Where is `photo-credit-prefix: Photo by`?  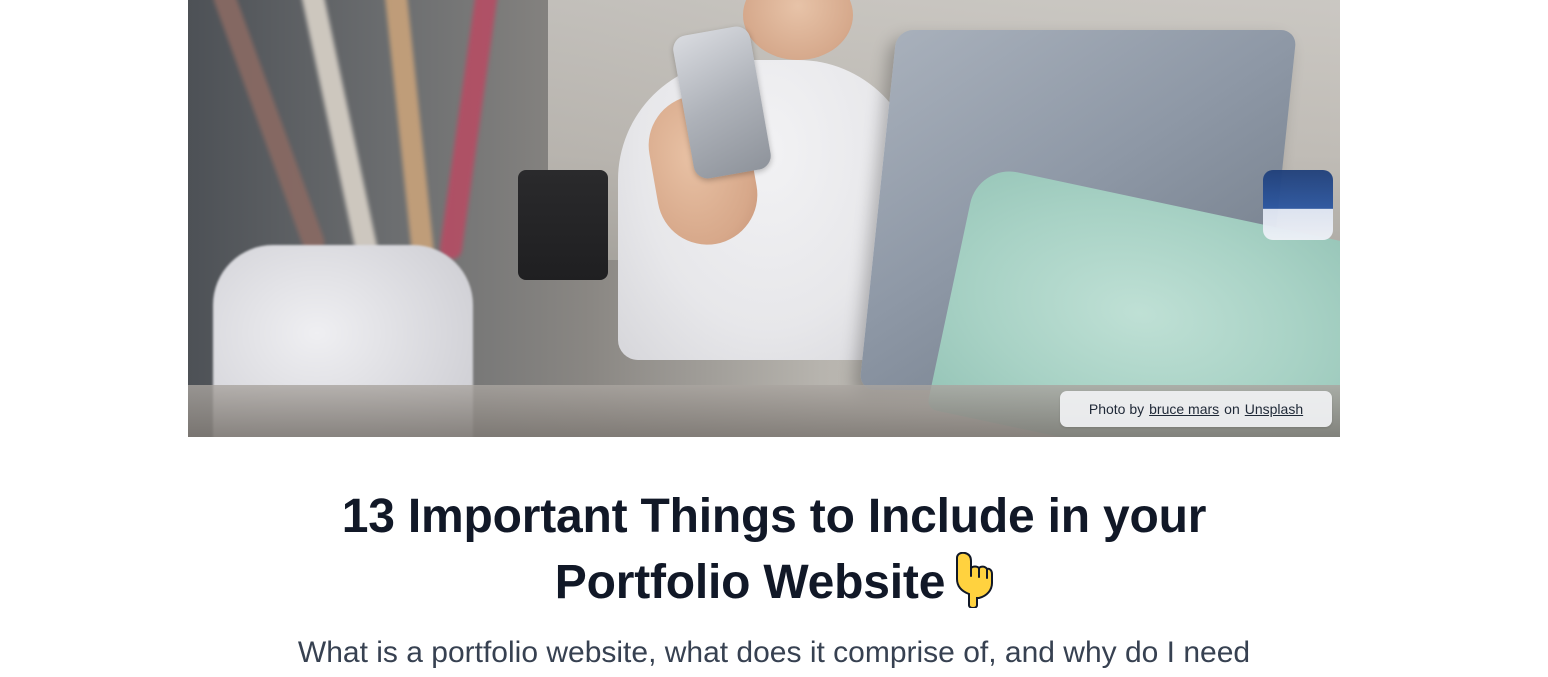 photo-credit-prefix: Photo by is located at coordinates (1116, 409).